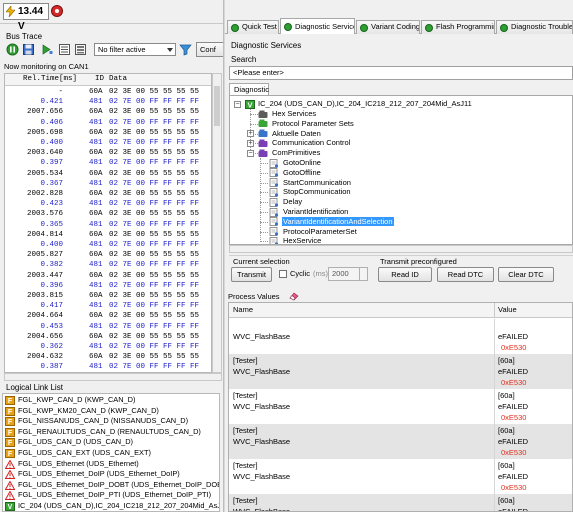 This screenshot has width=573, height=512. What do you see at coordinates (316, 183) in the screenshot?
I see `tree-primitive-item: StartCommunication` at bounding box center [316, 183].